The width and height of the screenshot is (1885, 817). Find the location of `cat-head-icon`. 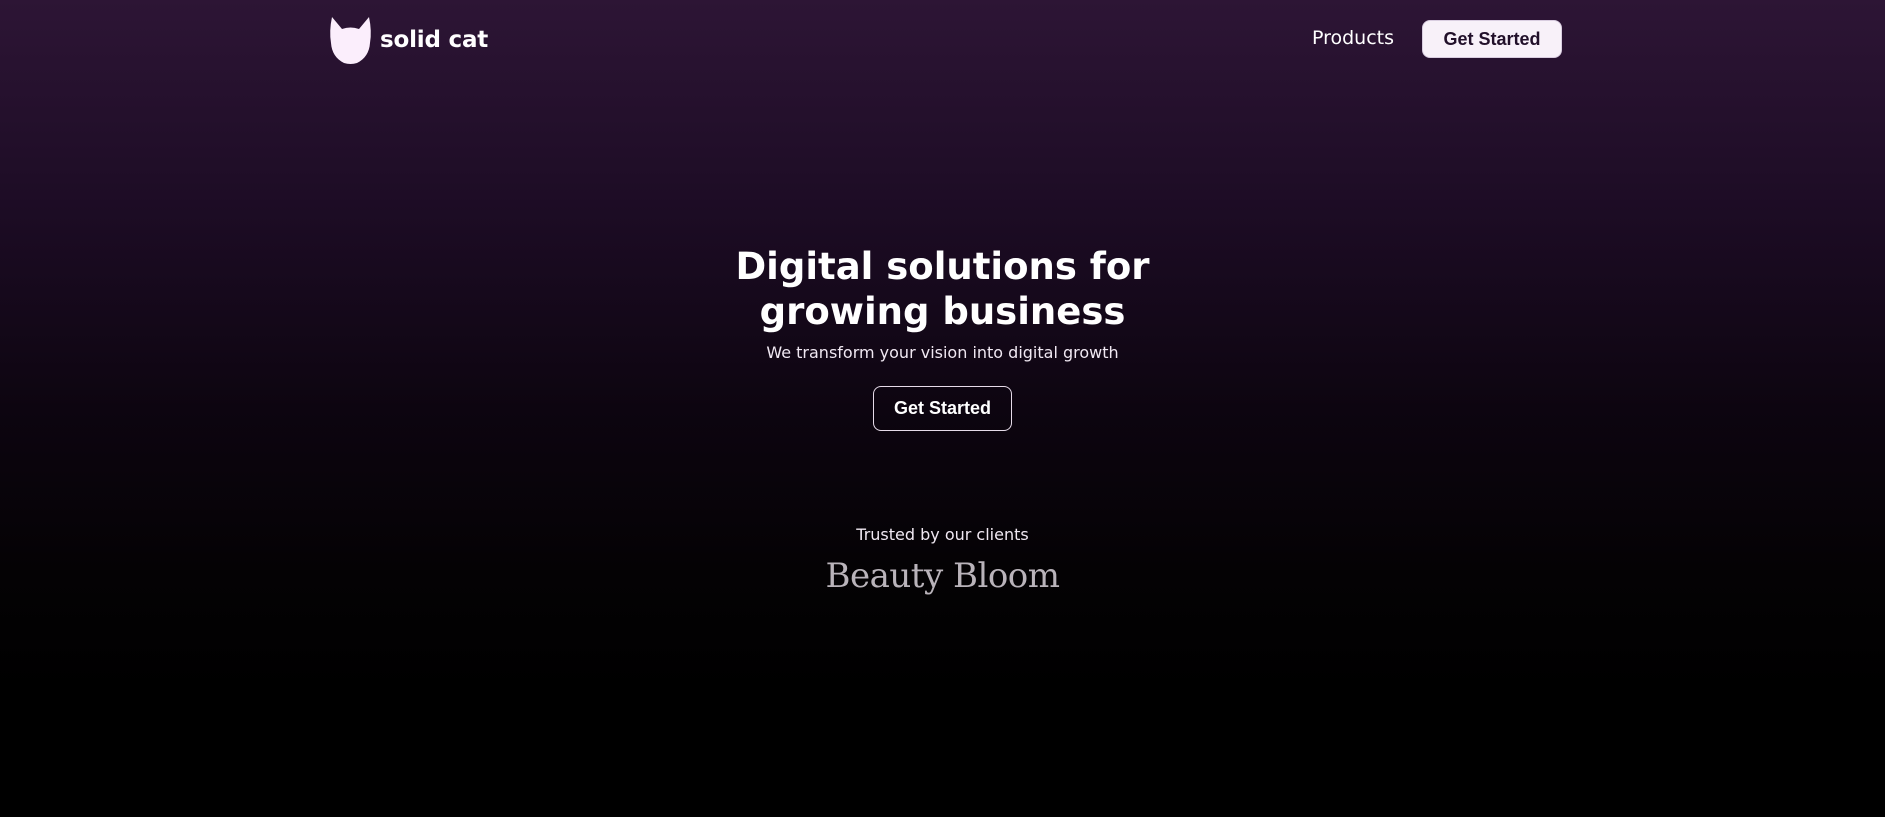

cat-head-icon is located at coordinates (350, 40).